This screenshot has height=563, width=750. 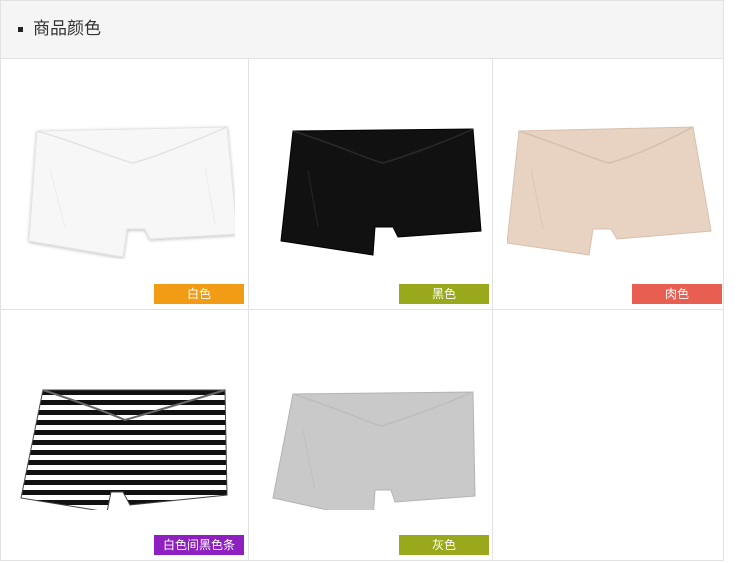 I want to click on empty-cell, so click(x=608, y=435).